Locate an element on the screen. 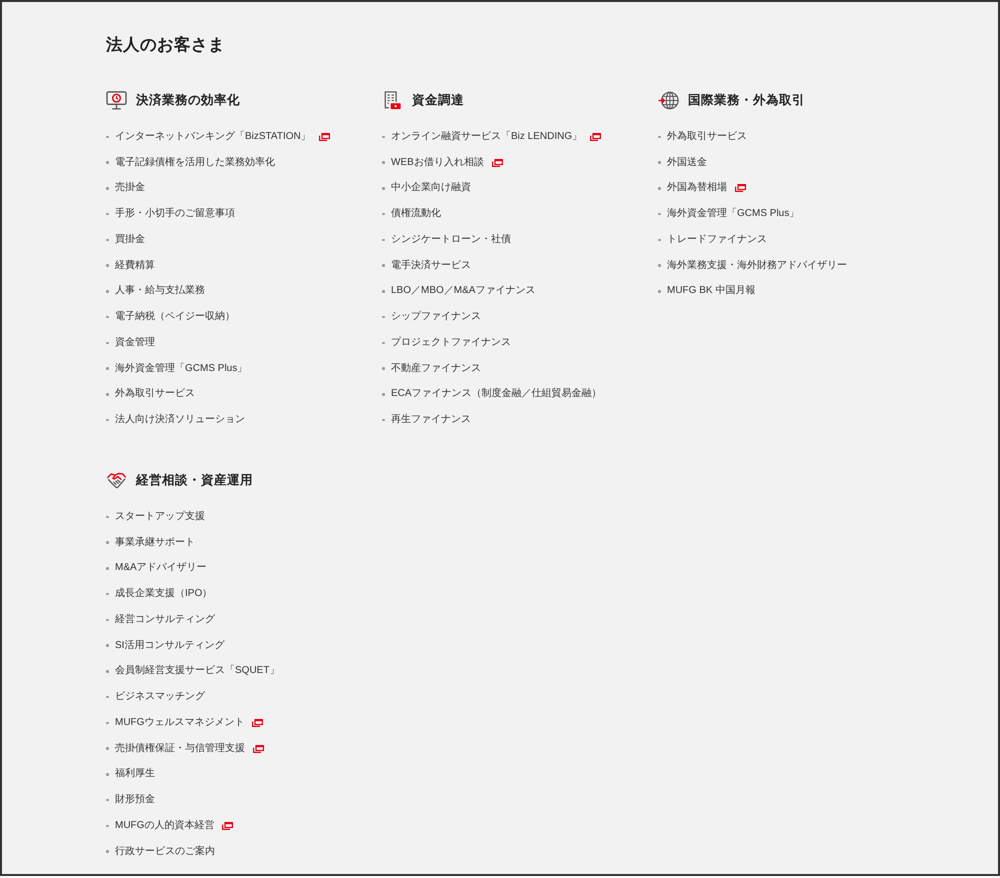 The width and height of the screenshot is (1000, 878). section-heading: 経営相談・資産運用 is located at coordinates (194, 480).